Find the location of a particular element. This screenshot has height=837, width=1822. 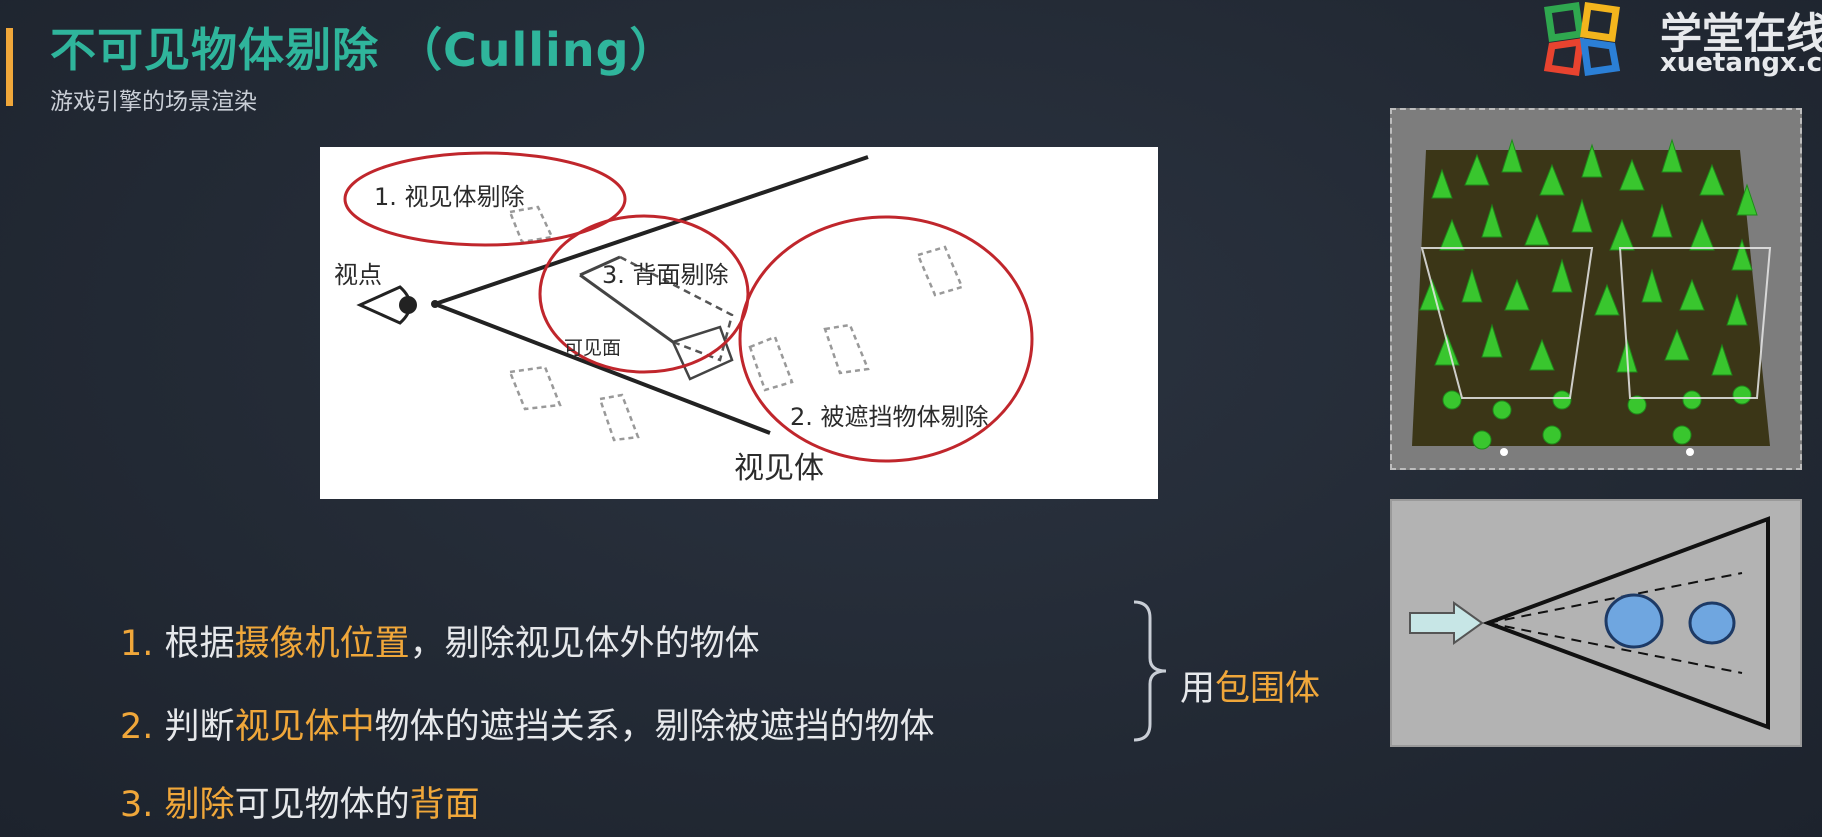

point-2-highlight: 视见体中 is located at coordinates (304, 727).